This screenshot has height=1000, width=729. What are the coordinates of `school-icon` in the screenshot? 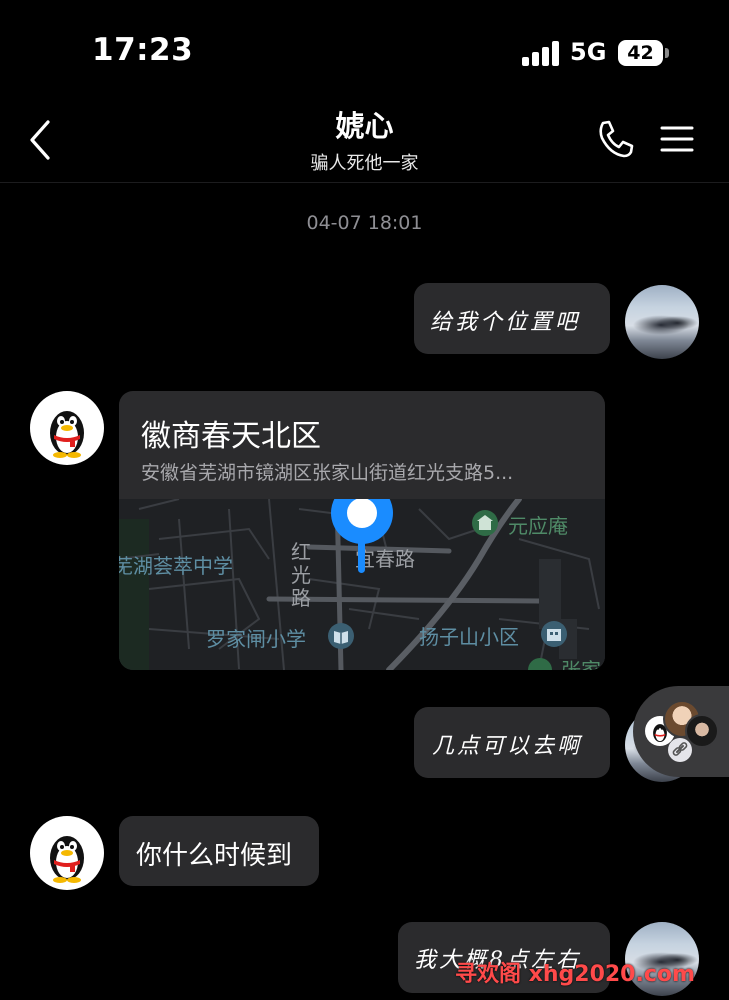 It's located at (341, 636).